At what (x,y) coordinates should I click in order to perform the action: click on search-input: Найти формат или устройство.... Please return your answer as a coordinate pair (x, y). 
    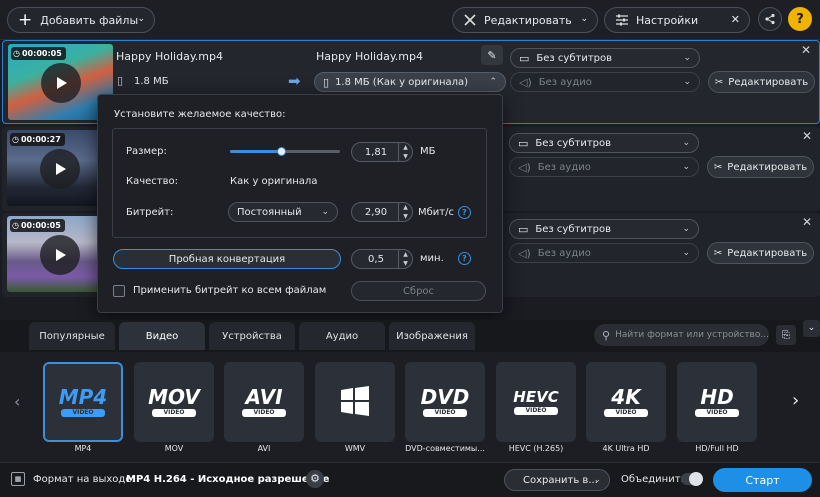
    Looking at the image, I should click on (692, 335).